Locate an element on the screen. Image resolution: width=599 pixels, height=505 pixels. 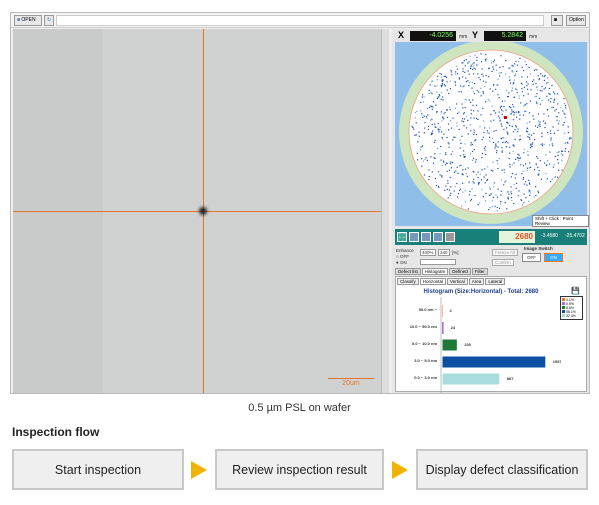
path-field is located at coordinates (300, 20).